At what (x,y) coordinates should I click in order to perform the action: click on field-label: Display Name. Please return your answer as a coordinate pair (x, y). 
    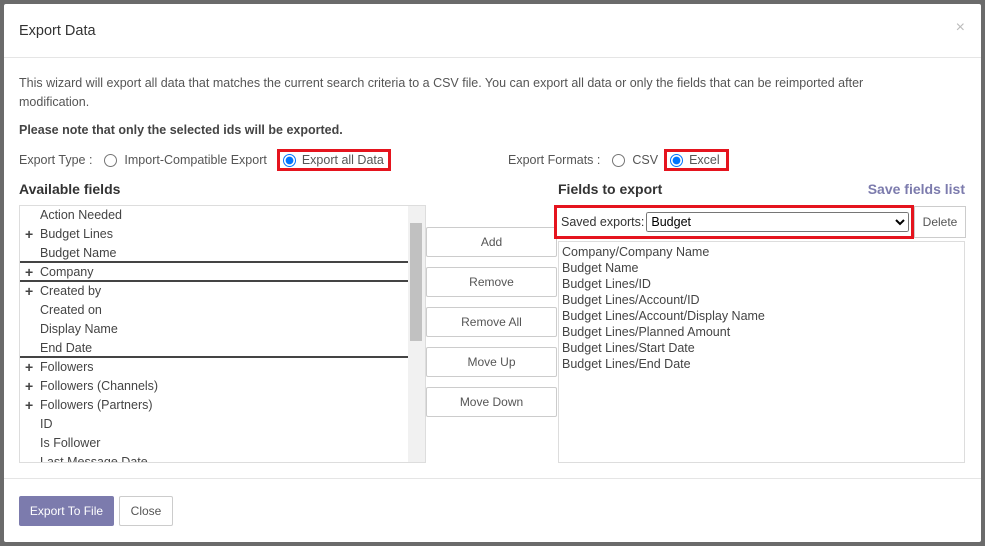
    Looking at the image, I should click on (79, 329).